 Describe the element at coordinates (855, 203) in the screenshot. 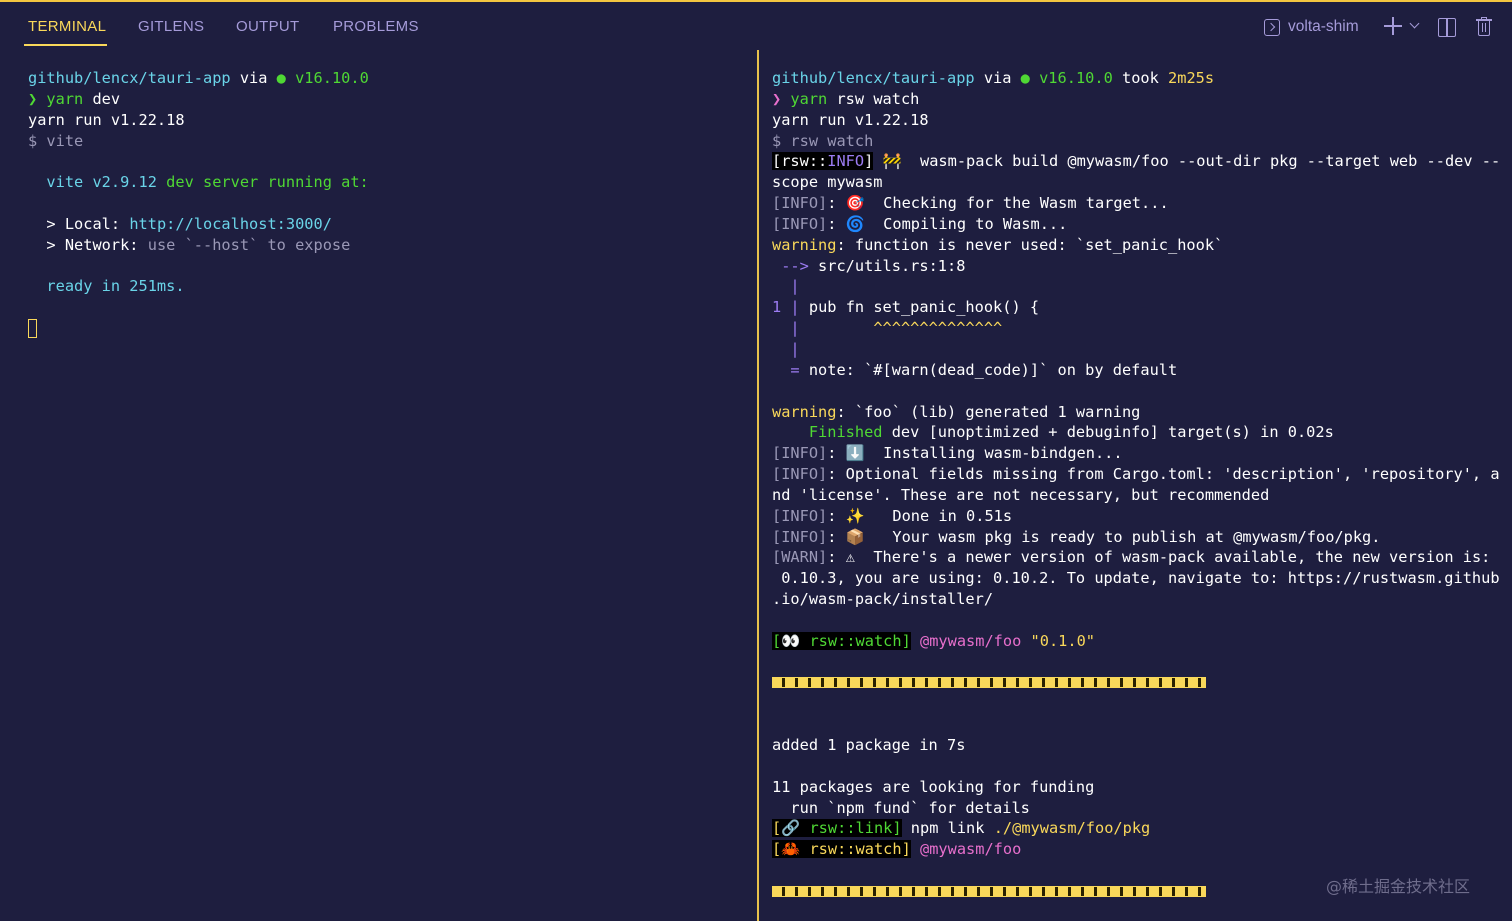

I see `target-emoji-icon: 🎯` at that location.